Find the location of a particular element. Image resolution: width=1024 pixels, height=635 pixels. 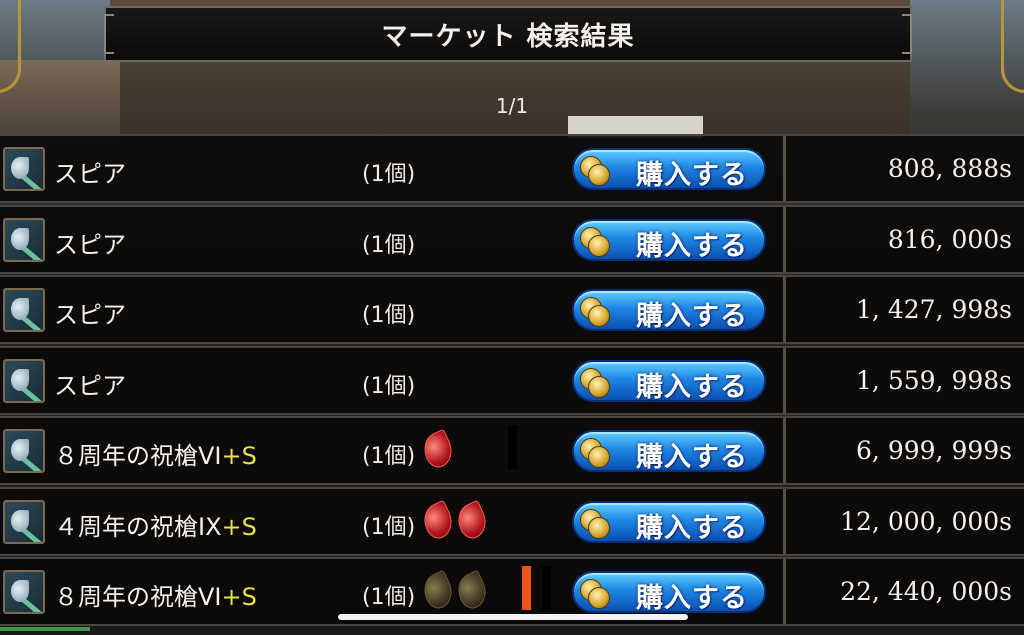

item-price: 22, 440, 000s is located at coordinates (926, 591).